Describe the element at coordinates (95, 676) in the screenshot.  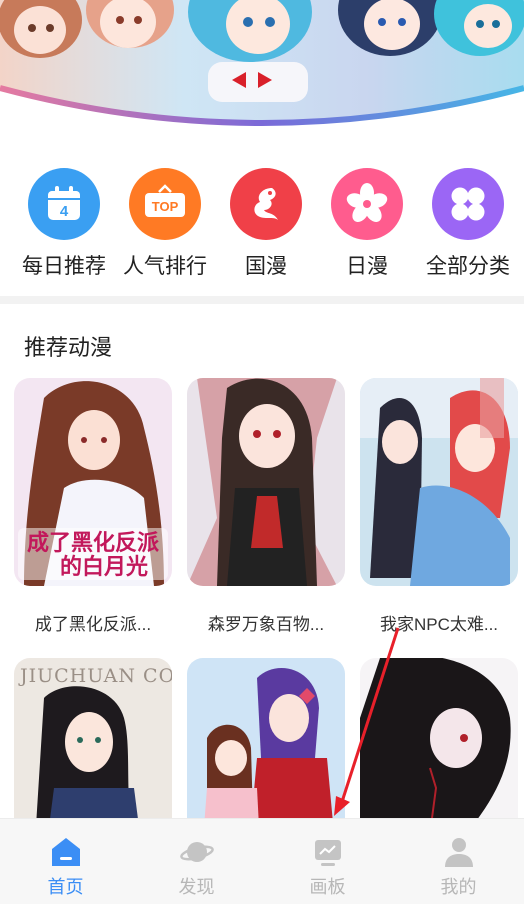
I see `cover-title: JIUCHUAN COMIC` at that location.